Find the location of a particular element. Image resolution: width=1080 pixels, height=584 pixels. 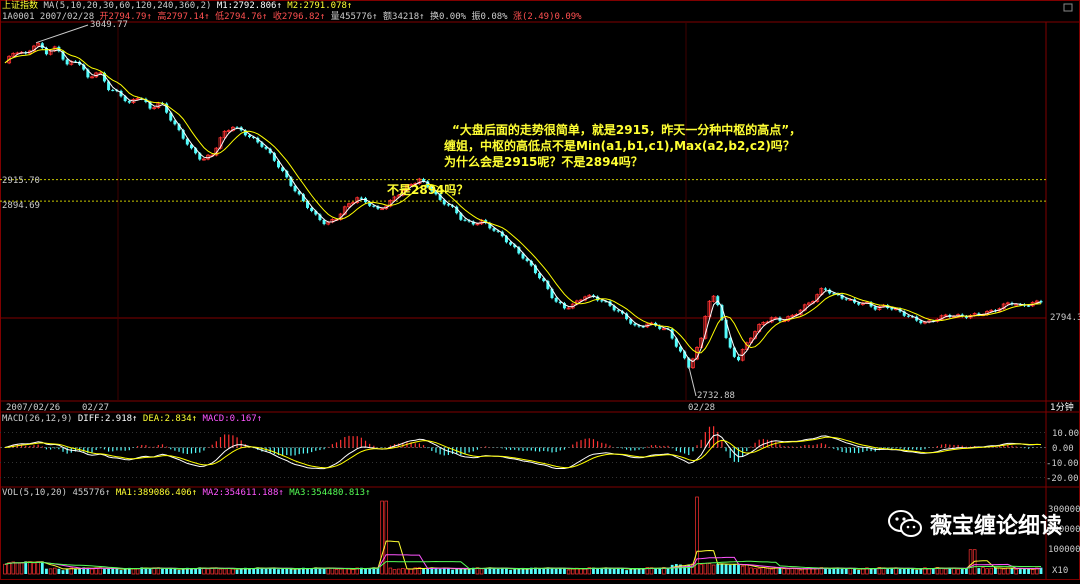

turnover-value: 换0.00% is located at coordinates (448, 17).